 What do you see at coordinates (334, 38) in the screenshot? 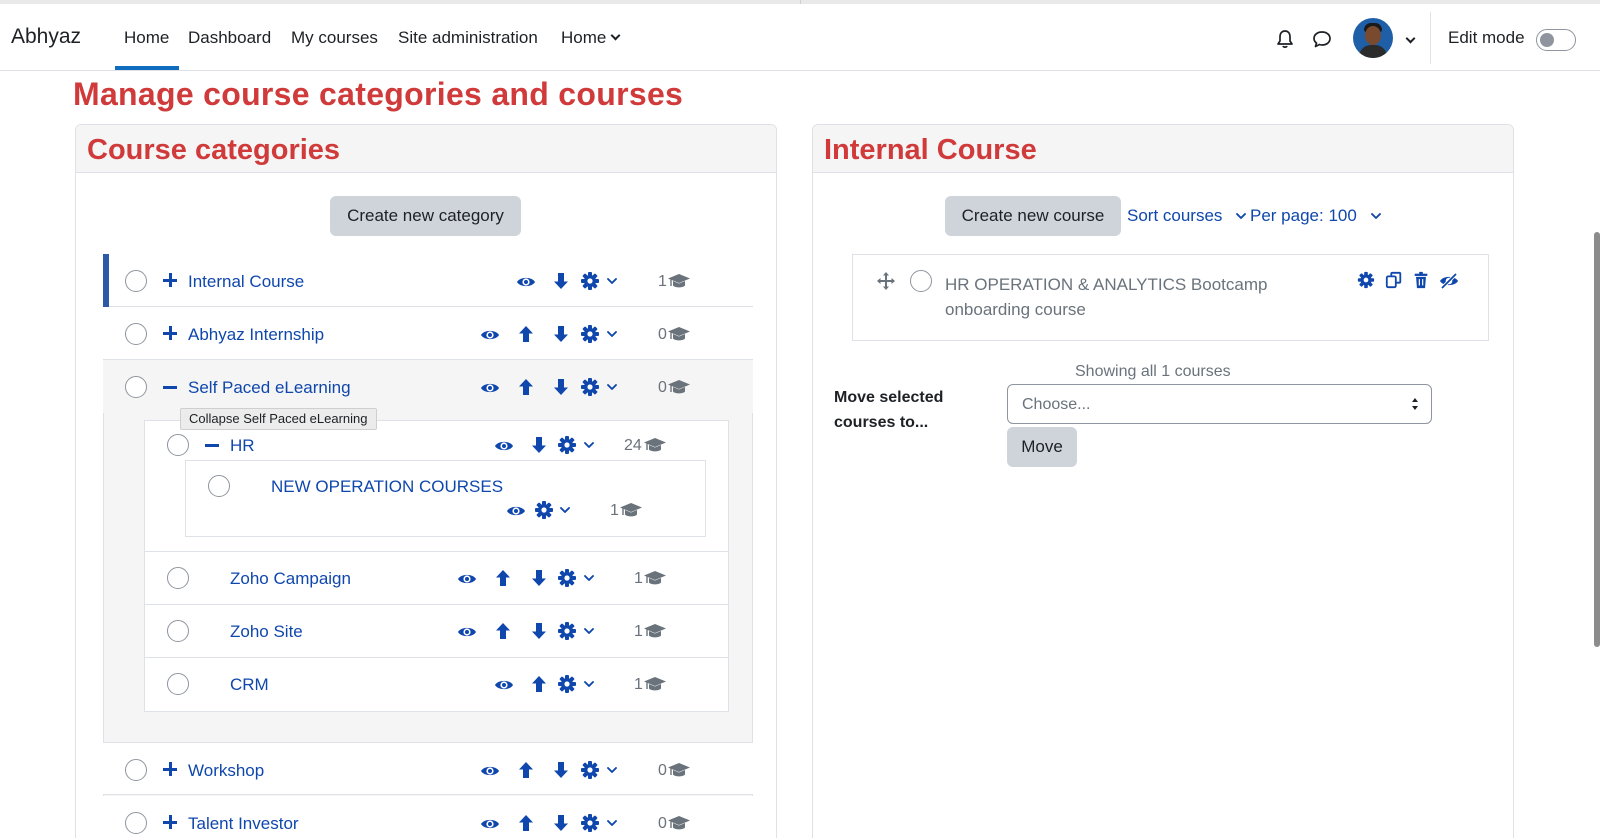
I see `nav-my-courses: My courses` at bounding box center [334, 38].